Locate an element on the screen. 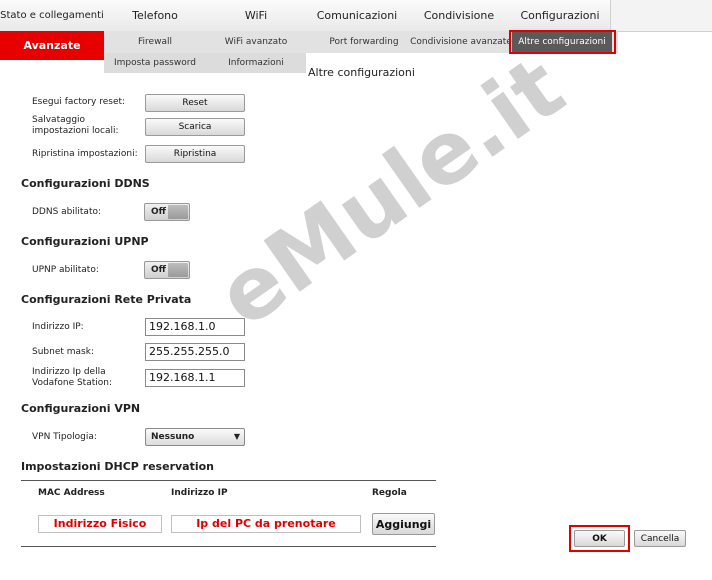  subtab-imposta-password: Imposta password is located at coordinates (155, 63).